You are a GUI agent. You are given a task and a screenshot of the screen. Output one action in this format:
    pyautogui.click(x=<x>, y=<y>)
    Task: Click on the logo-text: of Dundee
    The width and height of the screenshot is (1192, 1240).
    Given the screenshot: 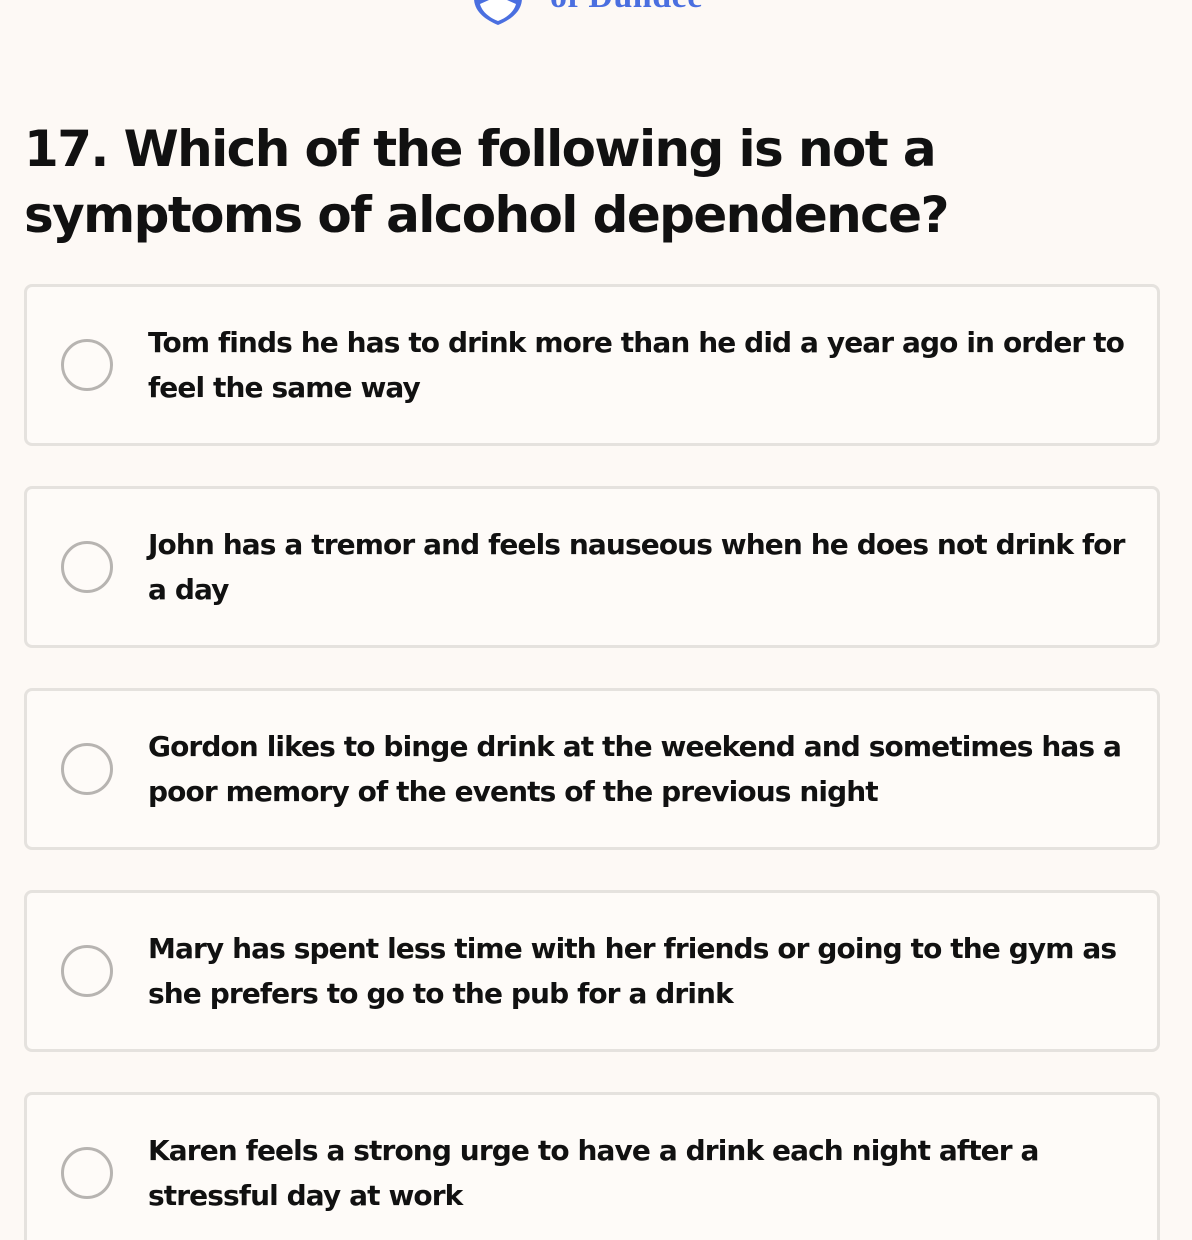 What is the action you would take?
    pyautogui.click(x=626, y=8)
    